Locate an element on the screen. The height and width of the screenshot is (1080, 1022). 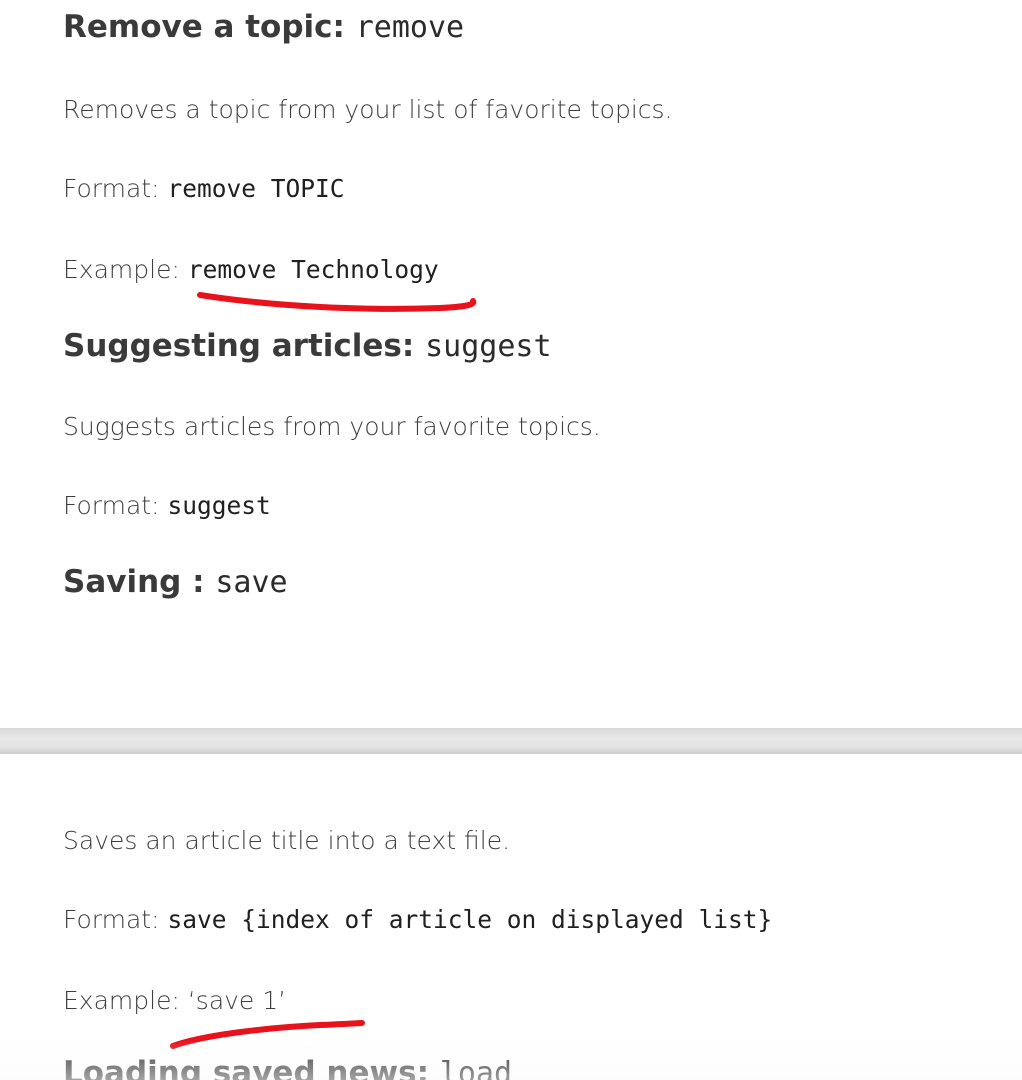
suggest-heading-text: Suggesting articles: is located at coordinates (239, 346).